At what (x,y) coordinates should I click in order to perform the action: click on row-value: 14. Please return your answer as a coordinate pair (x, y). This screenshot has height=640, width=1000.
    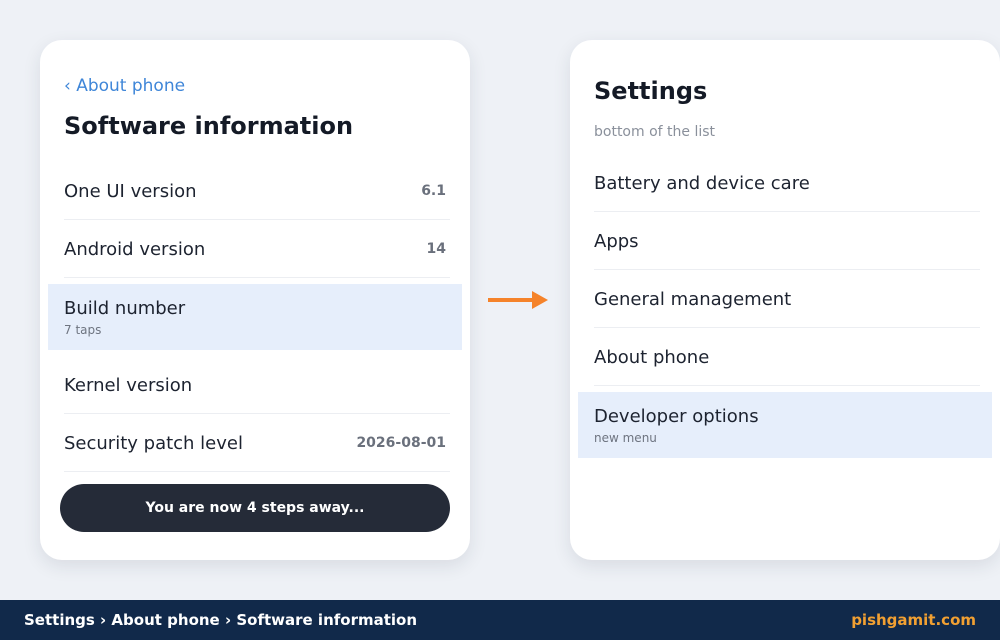
    Looking at the image, I should click on (436, 249).